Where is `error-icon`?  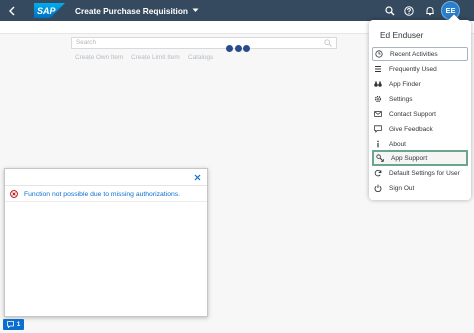 error-icon is located at coordinates (14, 194).